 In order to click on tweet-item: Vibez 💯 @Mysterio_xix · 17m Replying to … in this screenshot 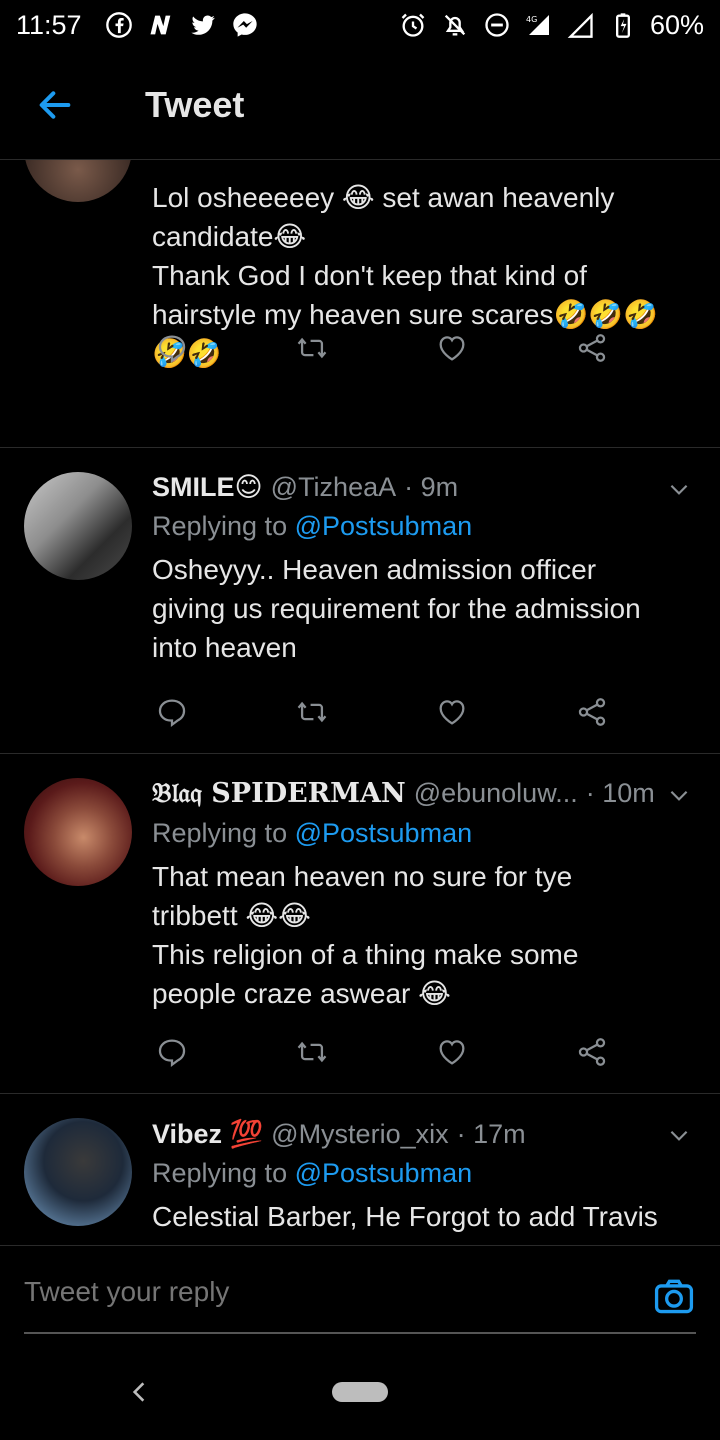, I will do `click(360, 1169)`.